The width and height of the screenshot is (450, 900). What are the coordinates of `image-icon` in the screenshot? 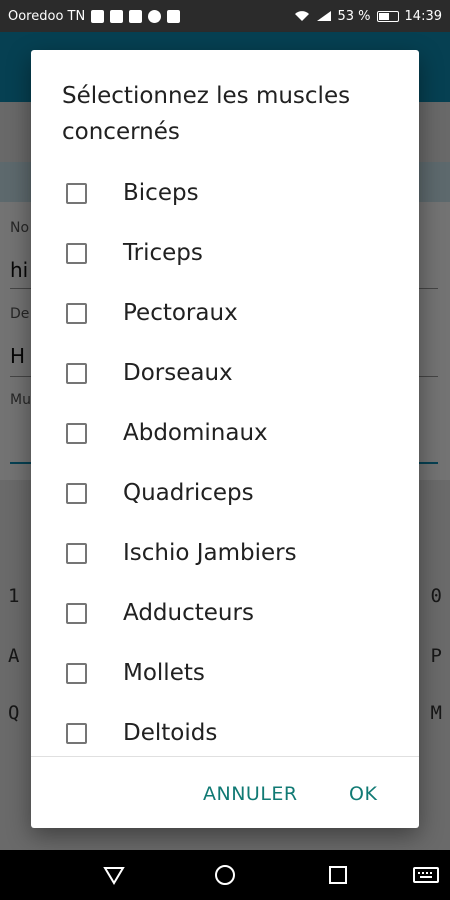 It's located at (174, 16).